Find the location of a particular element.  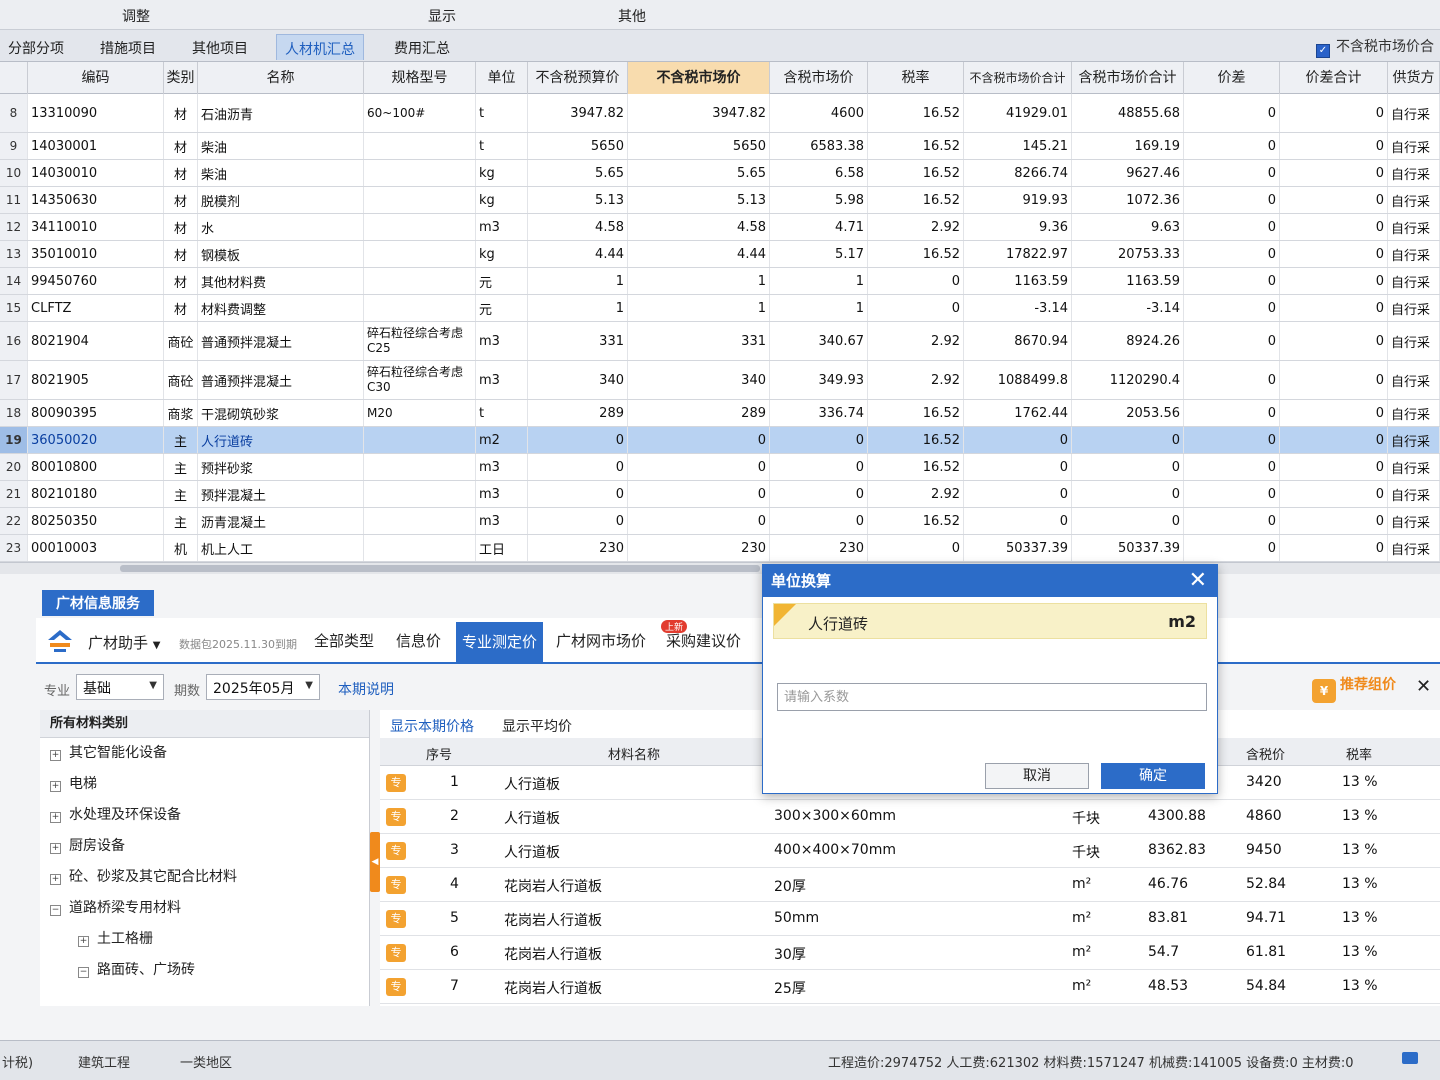

cell-type: 材 is located at coordinates (181, 281).